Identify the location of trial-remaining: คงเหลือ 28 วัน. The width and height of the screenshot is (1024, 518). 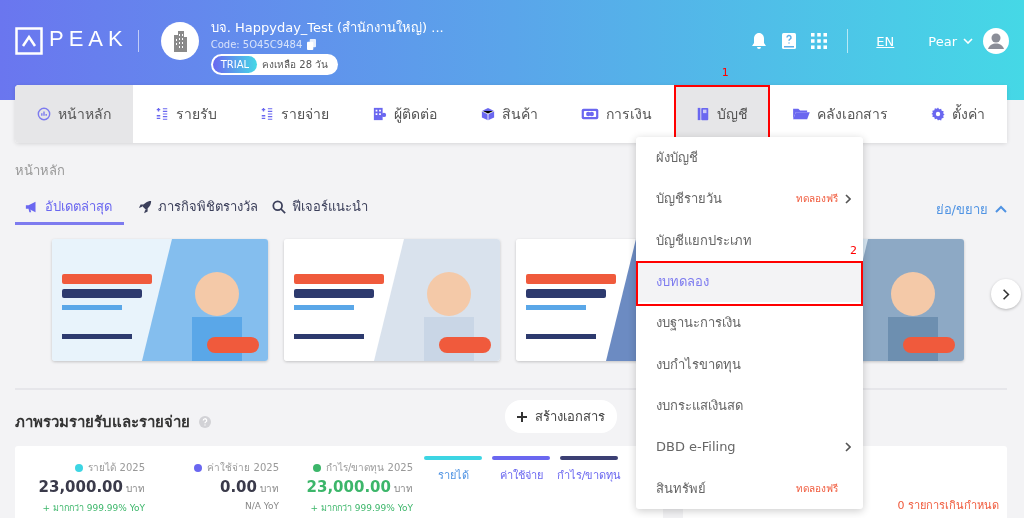
(295, 65).